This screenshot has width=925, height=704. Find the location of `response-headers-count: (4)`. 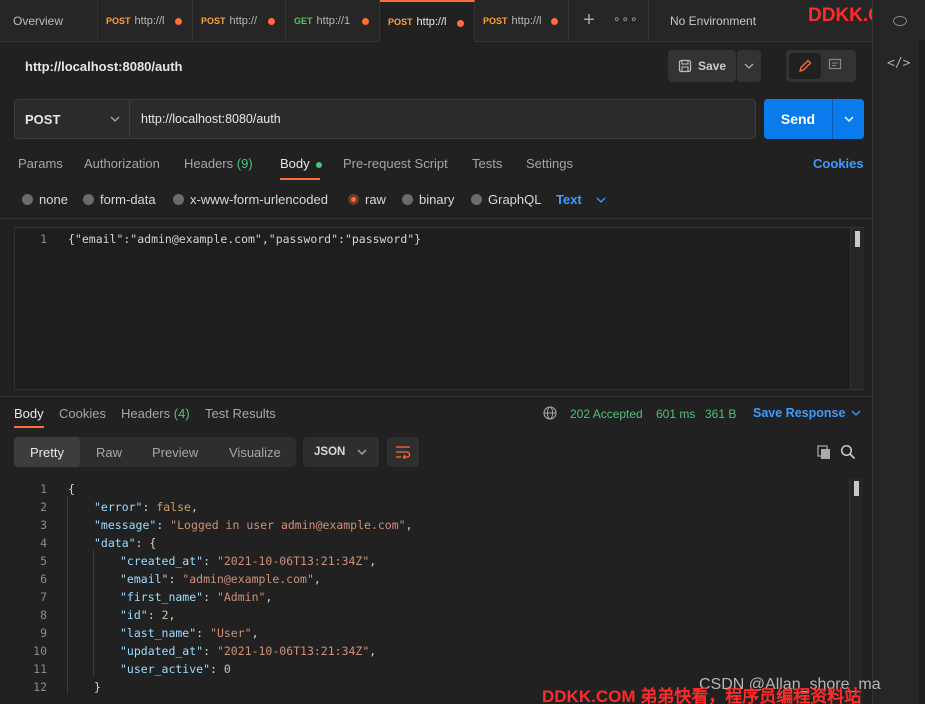

response-headers-count: (4) is located at coordinates (181, 413).